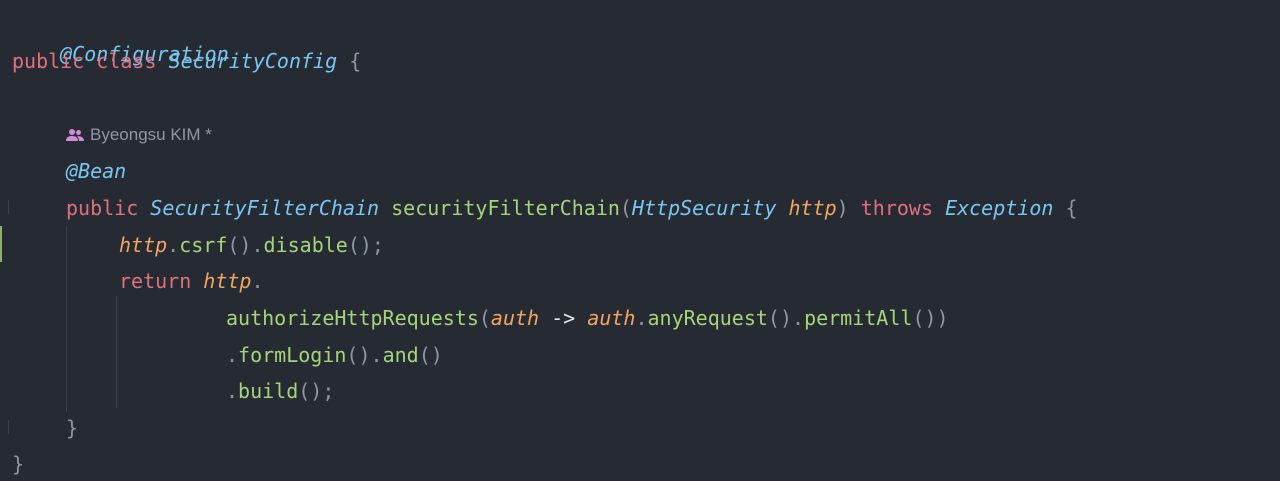 This screenshot has height=481, width=1280. I want to click on change-marker, so click(1, 244).